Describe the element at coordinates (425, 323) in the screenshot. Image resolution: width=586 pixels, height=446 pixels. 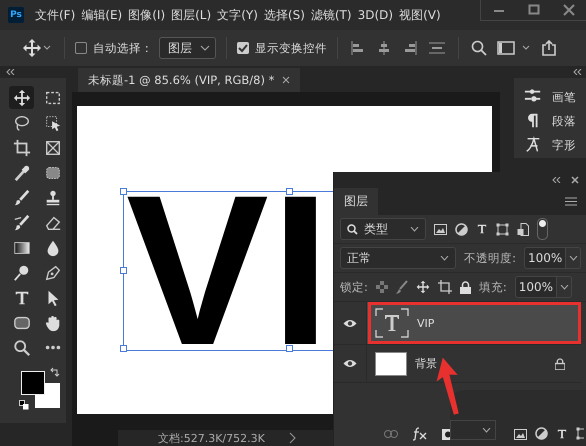
I see `layer-name: VIP` at that location.